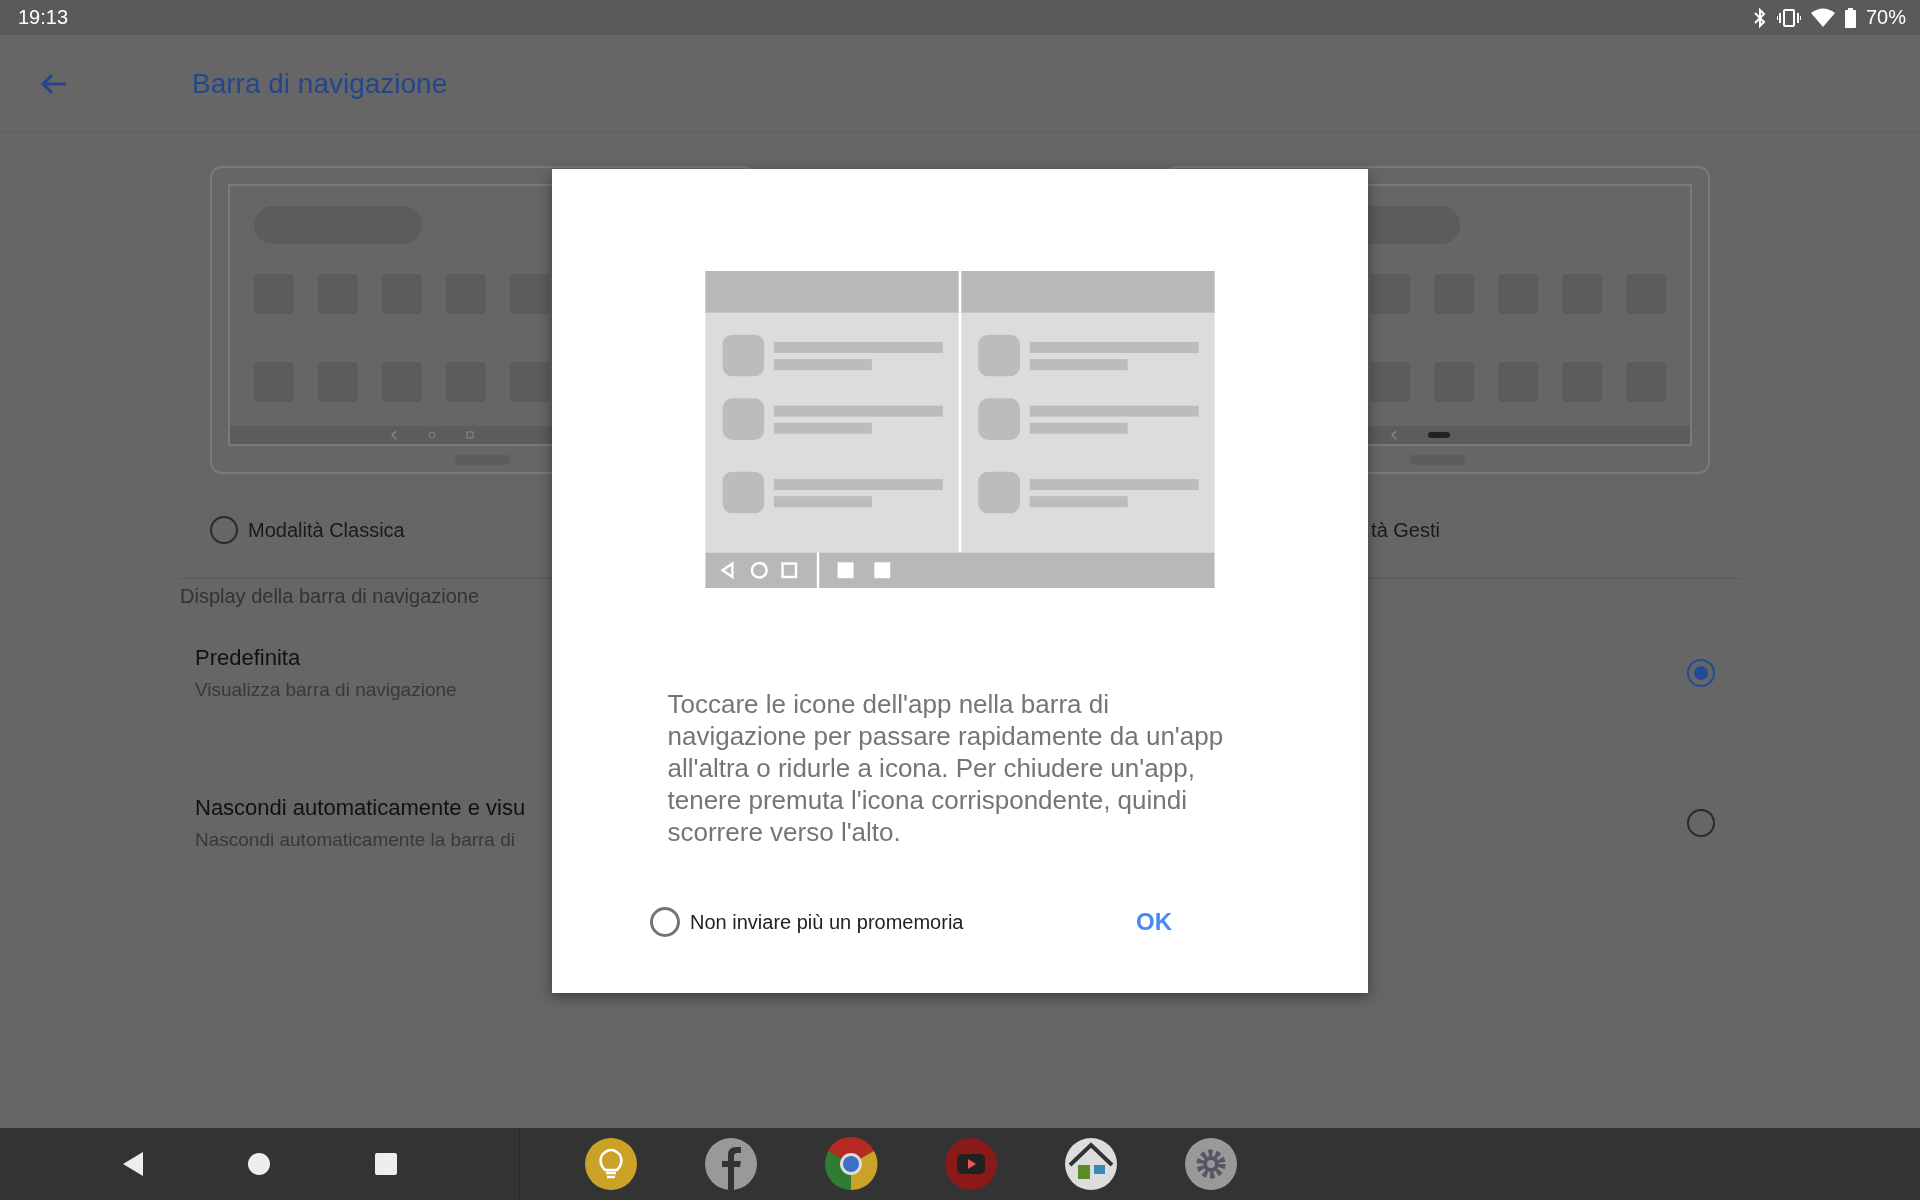 The width and height of the screenshot is (1920, 1200). Describe the element at coordinates (360, 808) in the screenshot. I see `option-title: Nascondi automaticamente e visu` at that location.